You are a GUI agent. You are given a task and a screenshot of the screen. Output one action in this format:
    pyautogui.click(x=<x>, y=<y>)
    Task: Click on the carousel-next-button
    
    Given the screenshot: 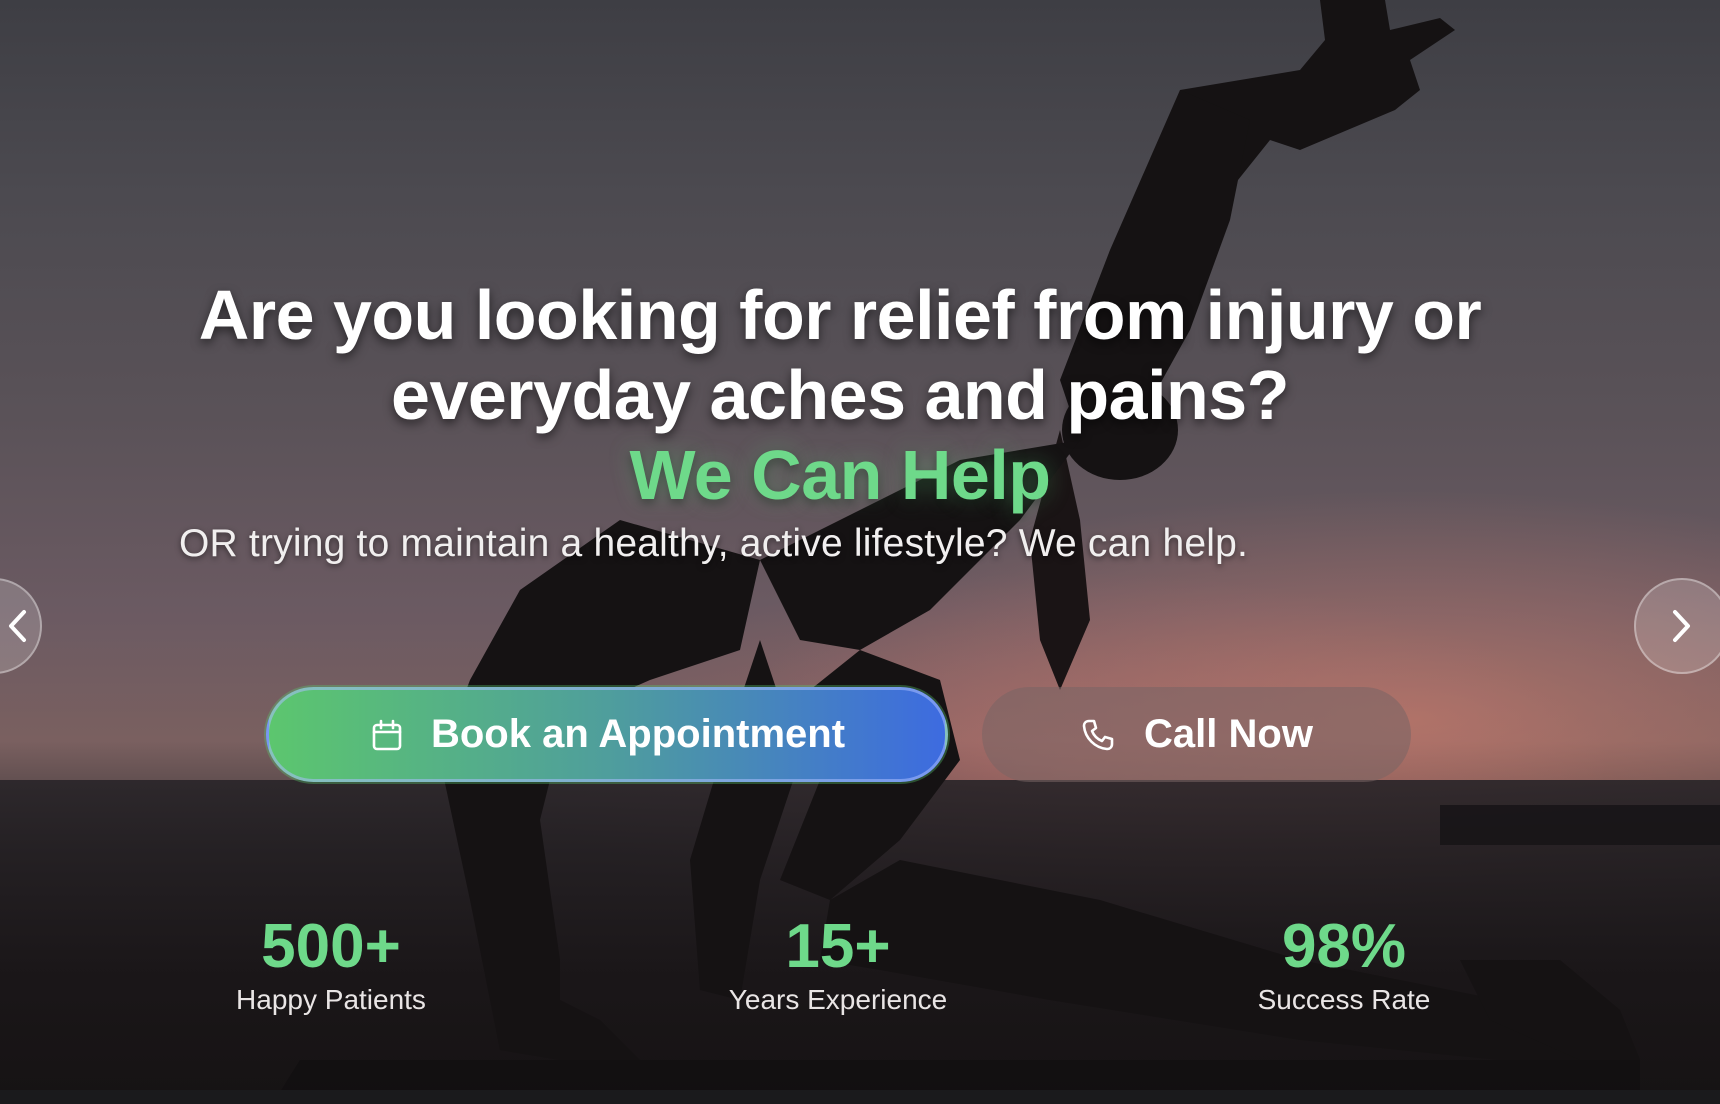 What is the action you would take?
    pyautogui.click(x=1677, y=626)
    